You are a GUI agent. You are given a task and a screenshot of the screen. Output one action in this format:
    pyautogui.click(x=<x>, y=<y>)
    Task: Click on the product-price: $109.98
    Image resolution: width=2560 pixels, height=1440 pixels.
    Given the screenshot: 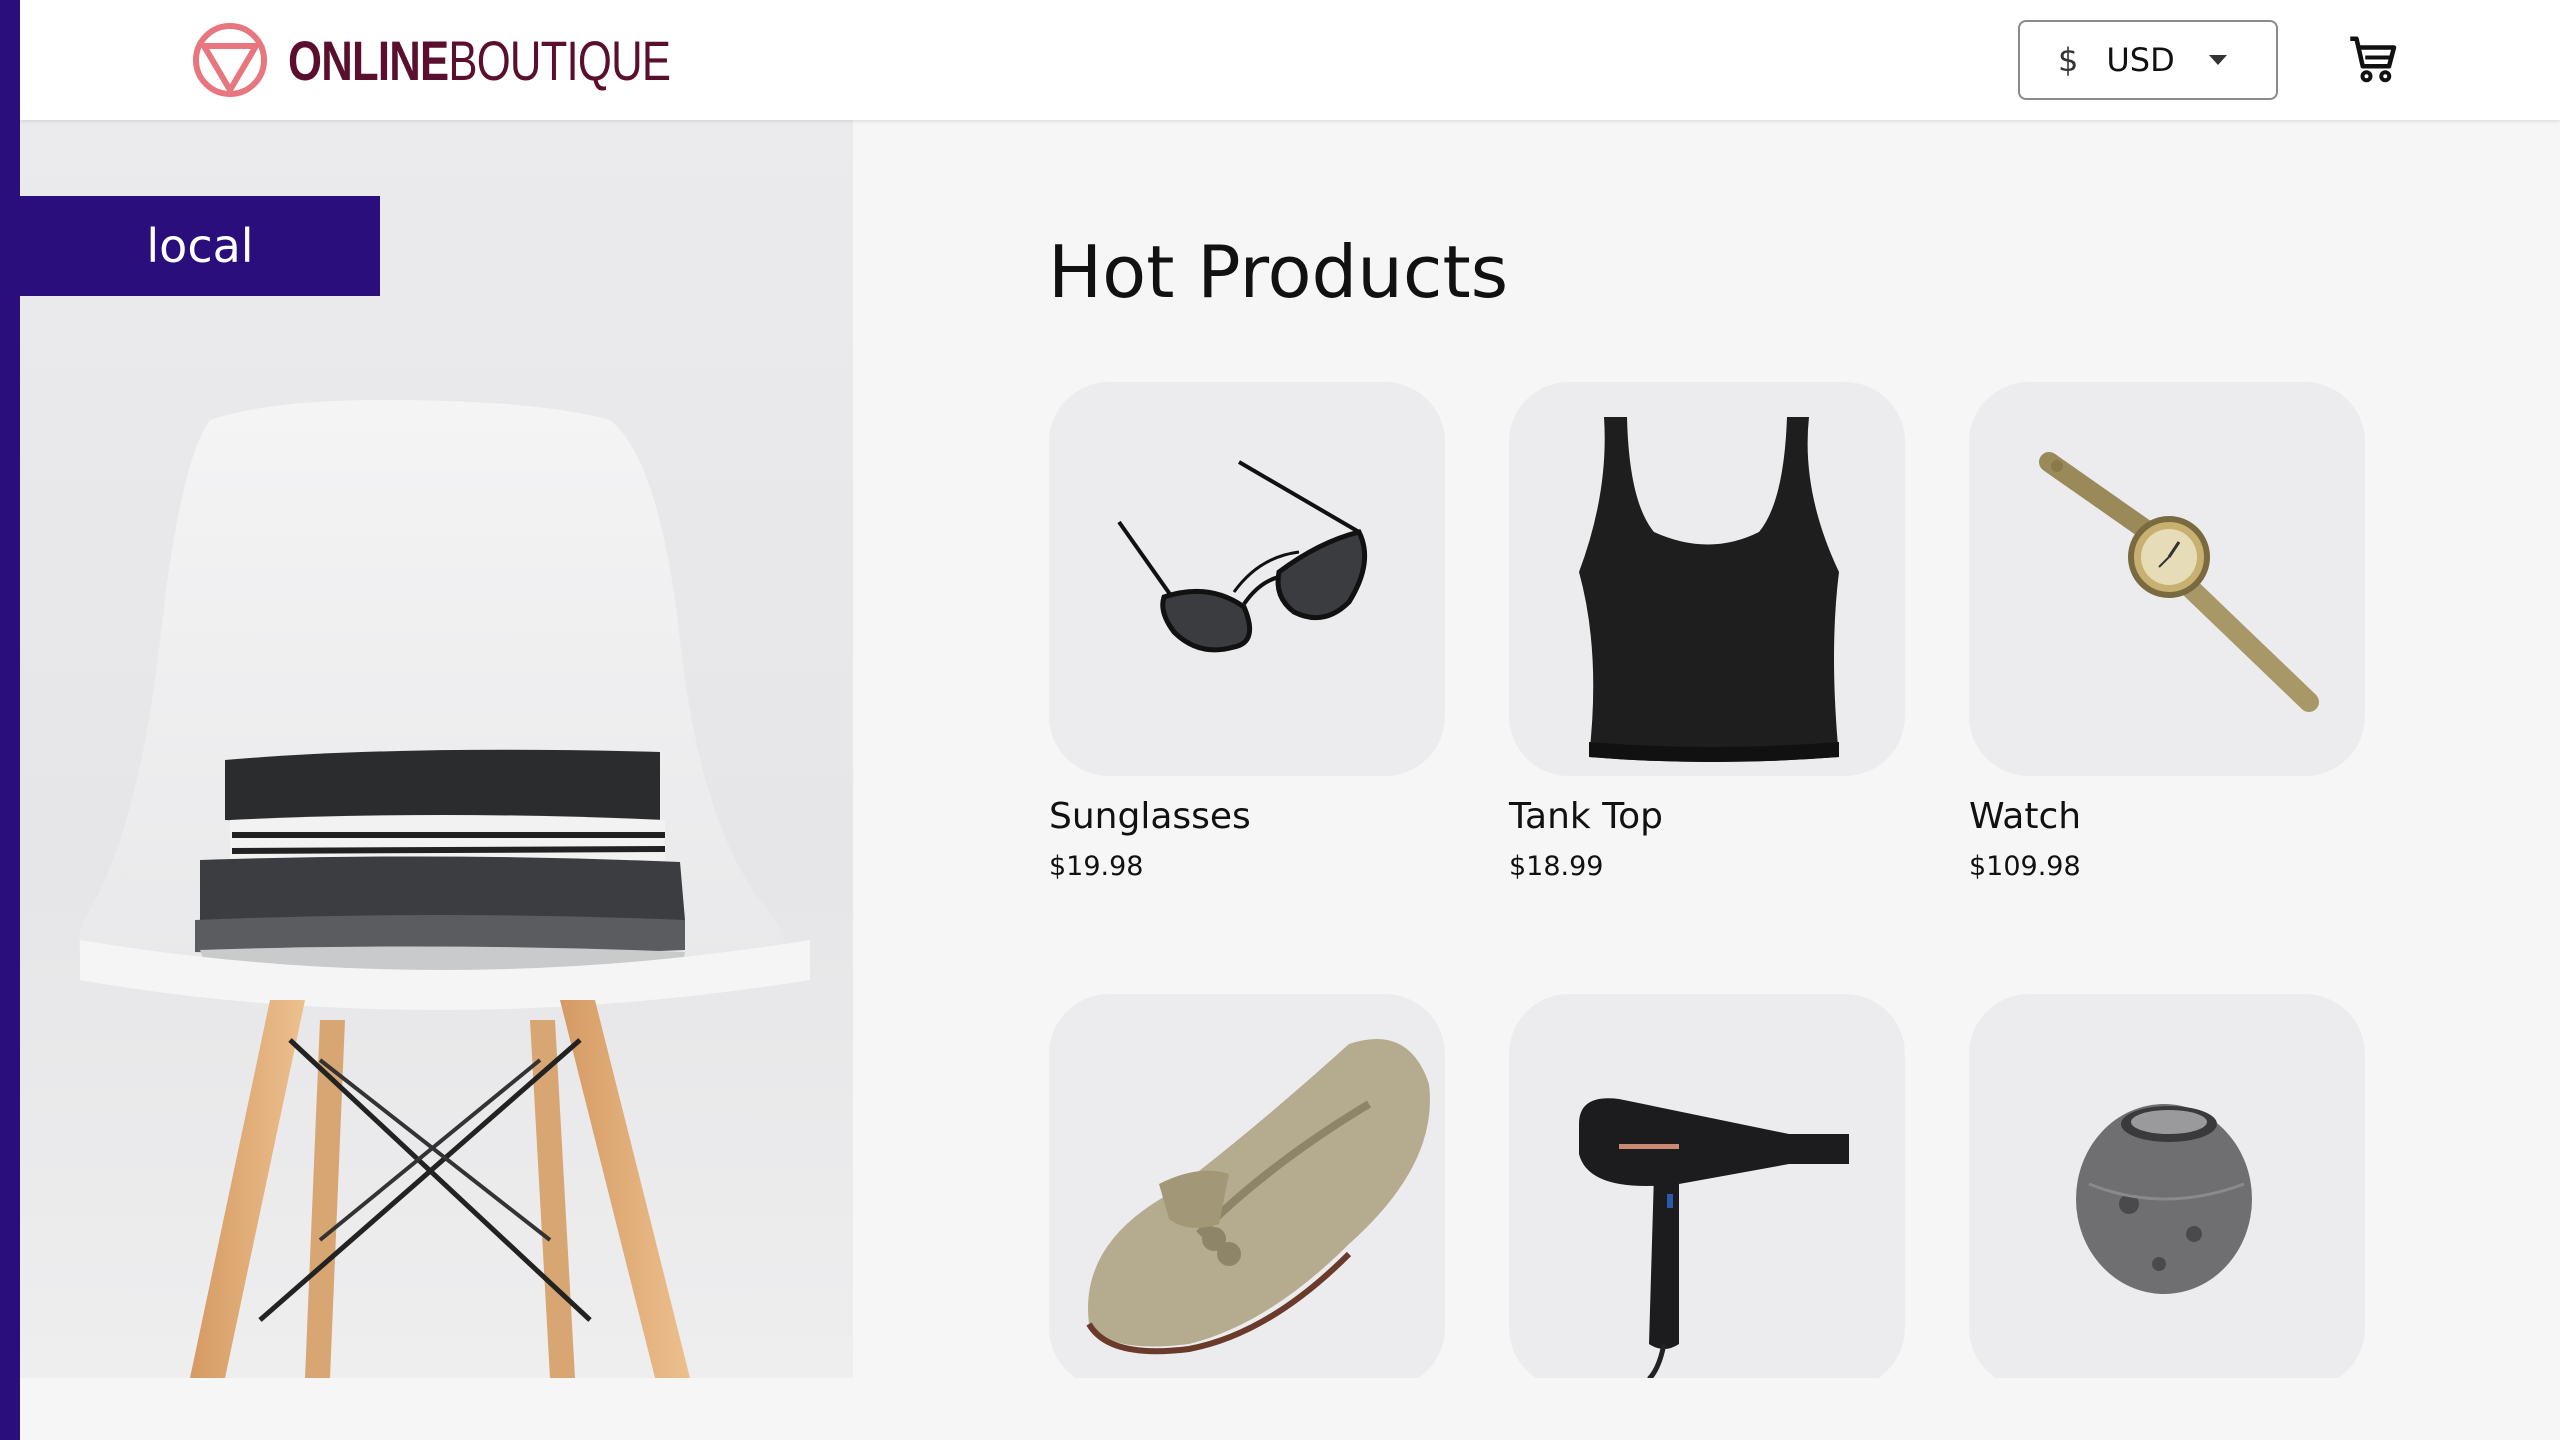 What is the action you would take?
    pyautogui.click(x=2025, y=866)
    